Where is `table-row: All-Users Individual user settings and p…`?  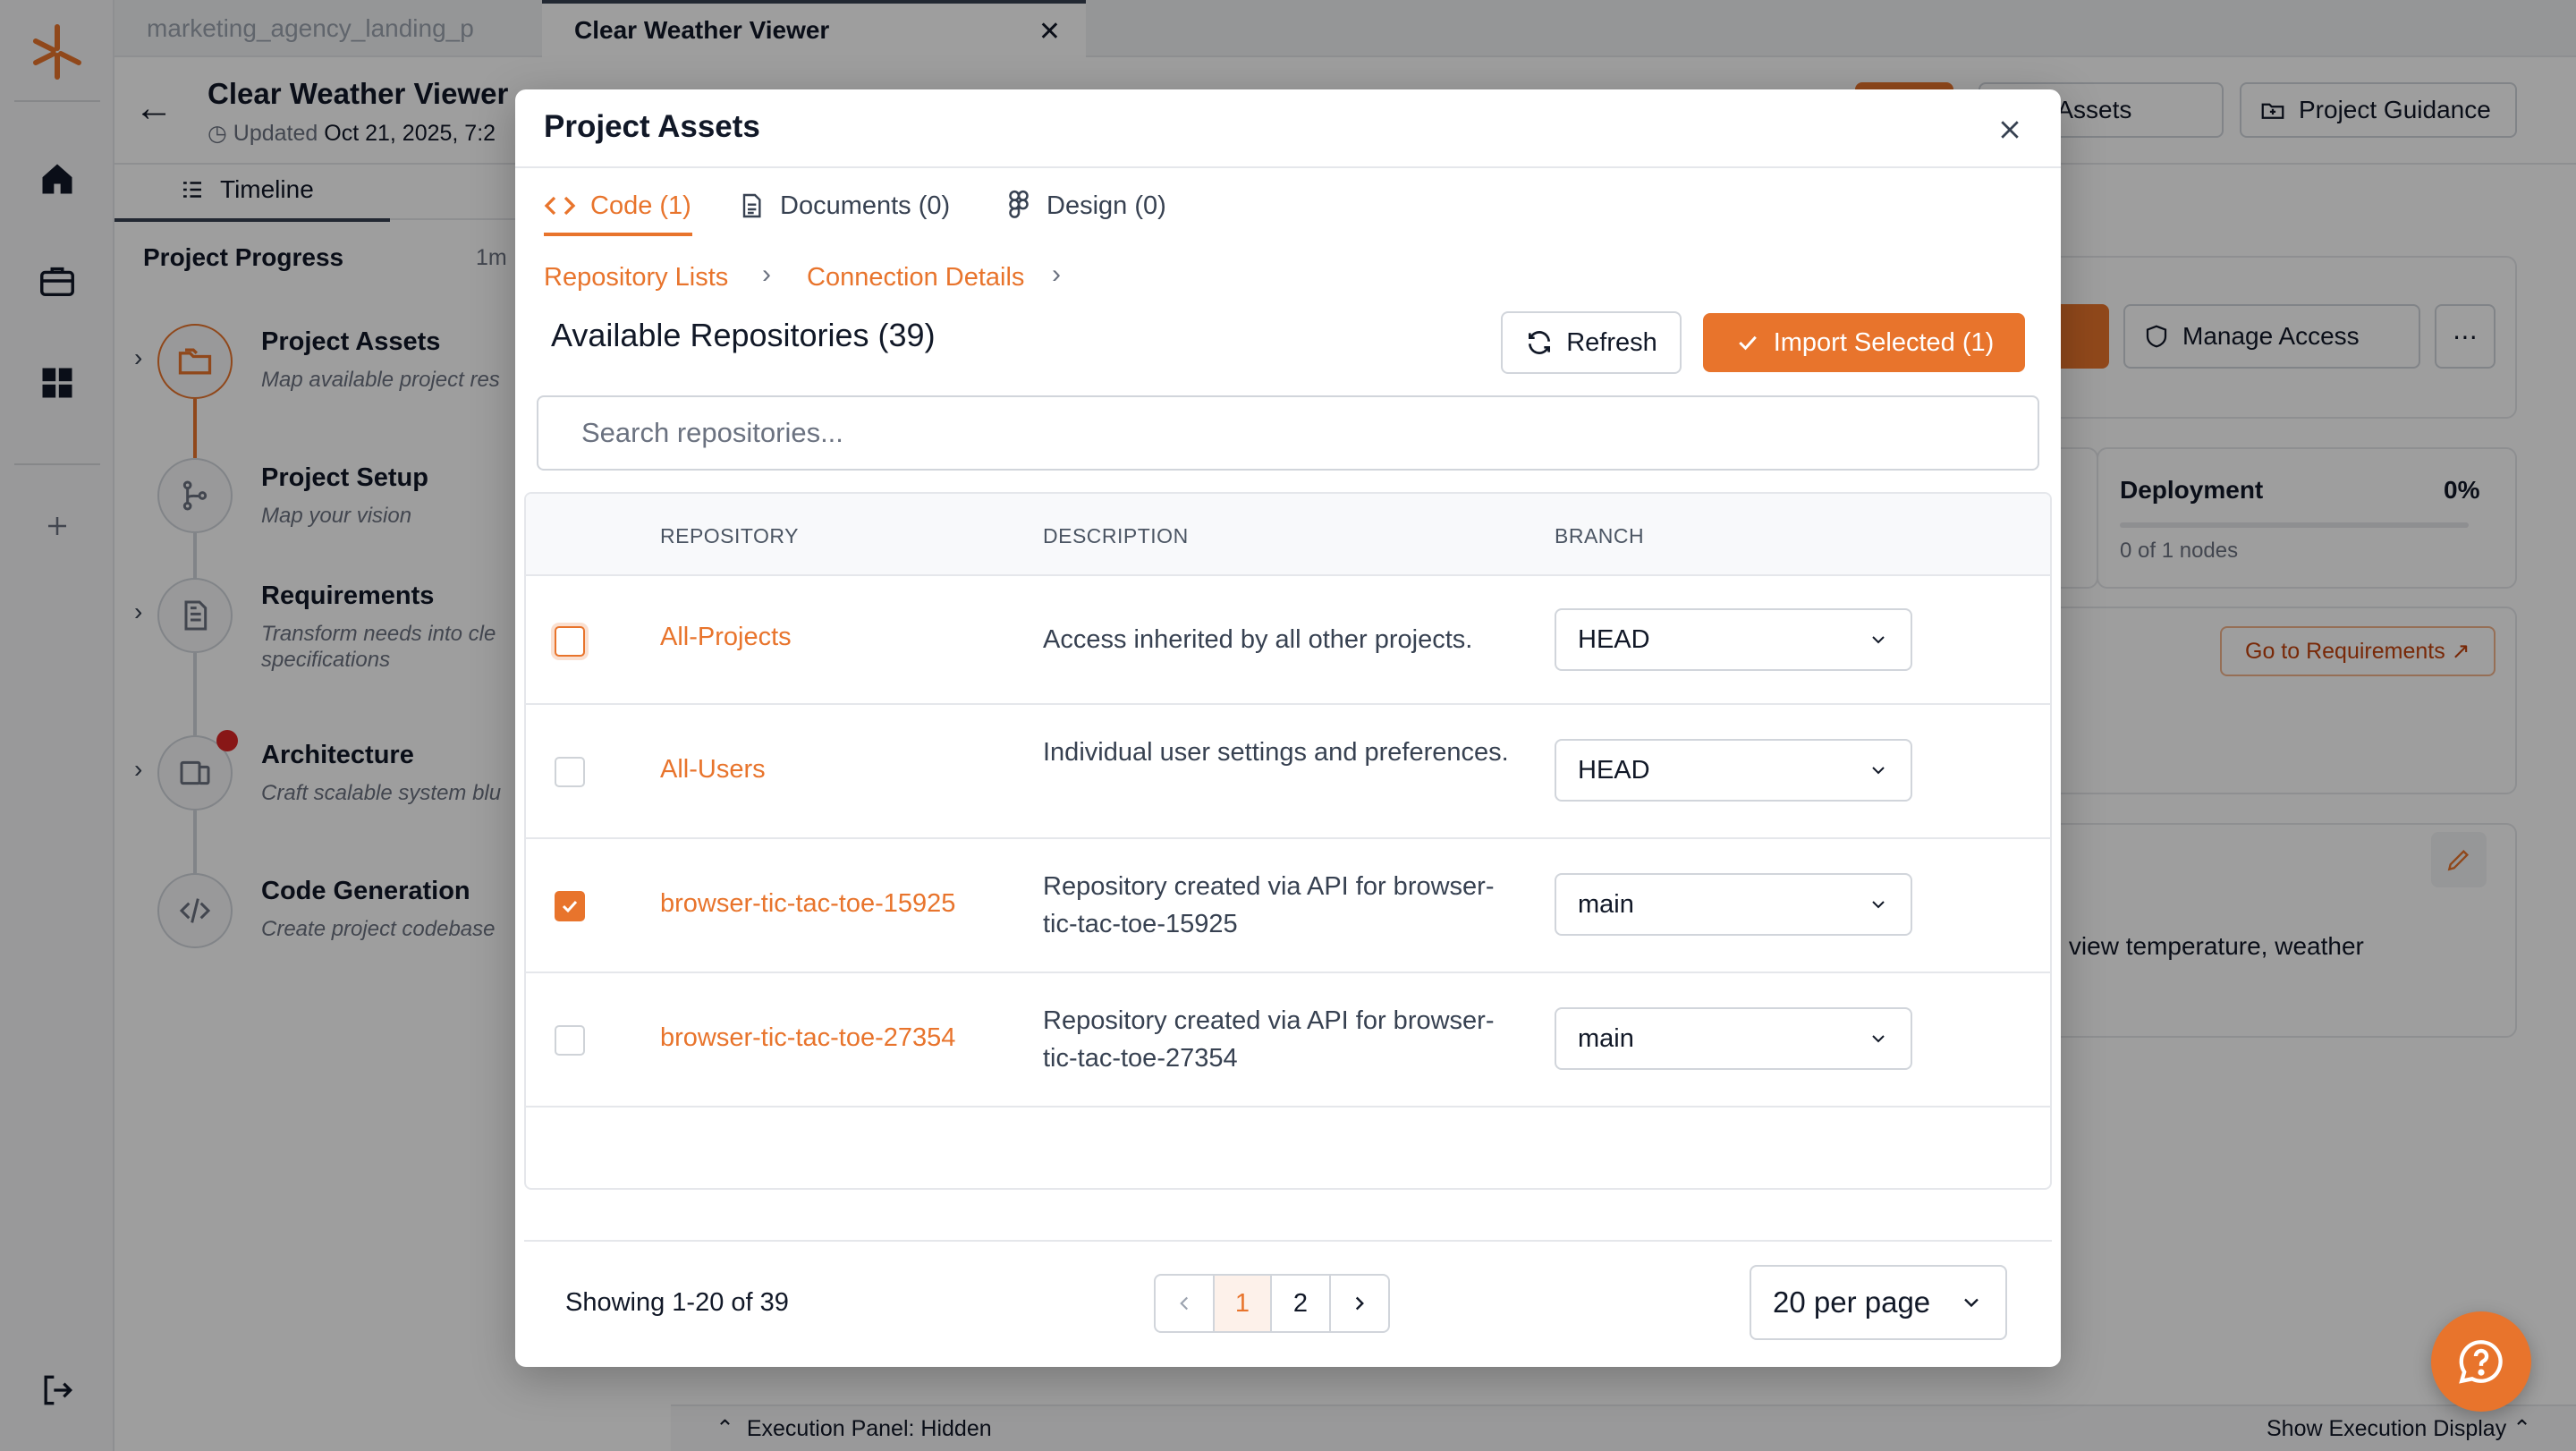
table-row: All-Users Individual user settings and p… is located at coordinates (1288, 772).